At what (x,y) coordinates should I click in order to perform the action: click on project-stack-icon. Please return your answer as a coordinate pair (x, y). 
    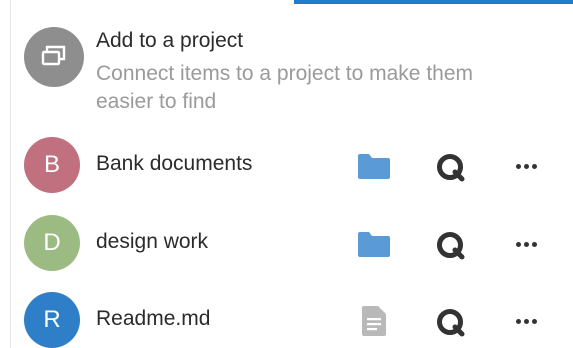
    Looking at the image, I should click on (54, 57).